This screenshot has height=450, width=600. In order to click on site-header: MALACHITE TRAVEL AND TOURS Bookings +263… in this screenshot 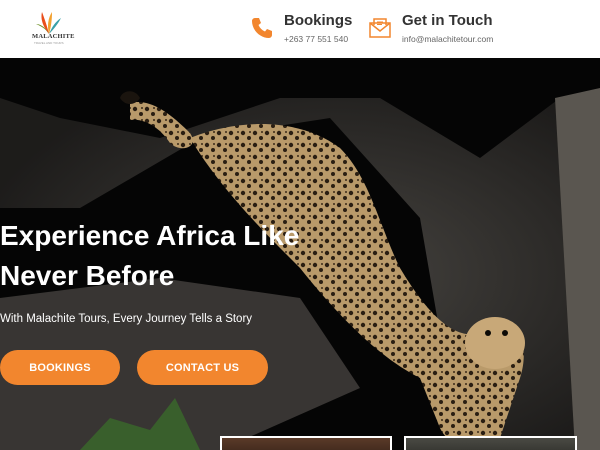, I will do `click(300, 29)`.